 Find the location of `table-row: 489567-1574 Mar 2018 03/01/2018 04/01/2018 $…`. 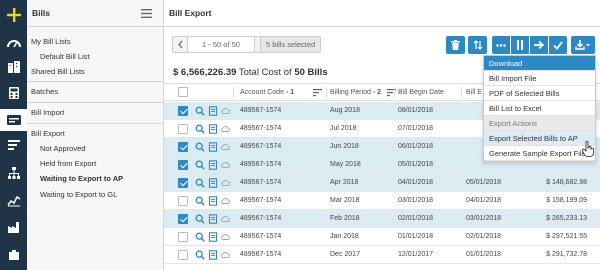

table-row: 489567-1574 Mar 2018 03/01/2018 04/01/2018 $… is located at coordinates (382, 201).